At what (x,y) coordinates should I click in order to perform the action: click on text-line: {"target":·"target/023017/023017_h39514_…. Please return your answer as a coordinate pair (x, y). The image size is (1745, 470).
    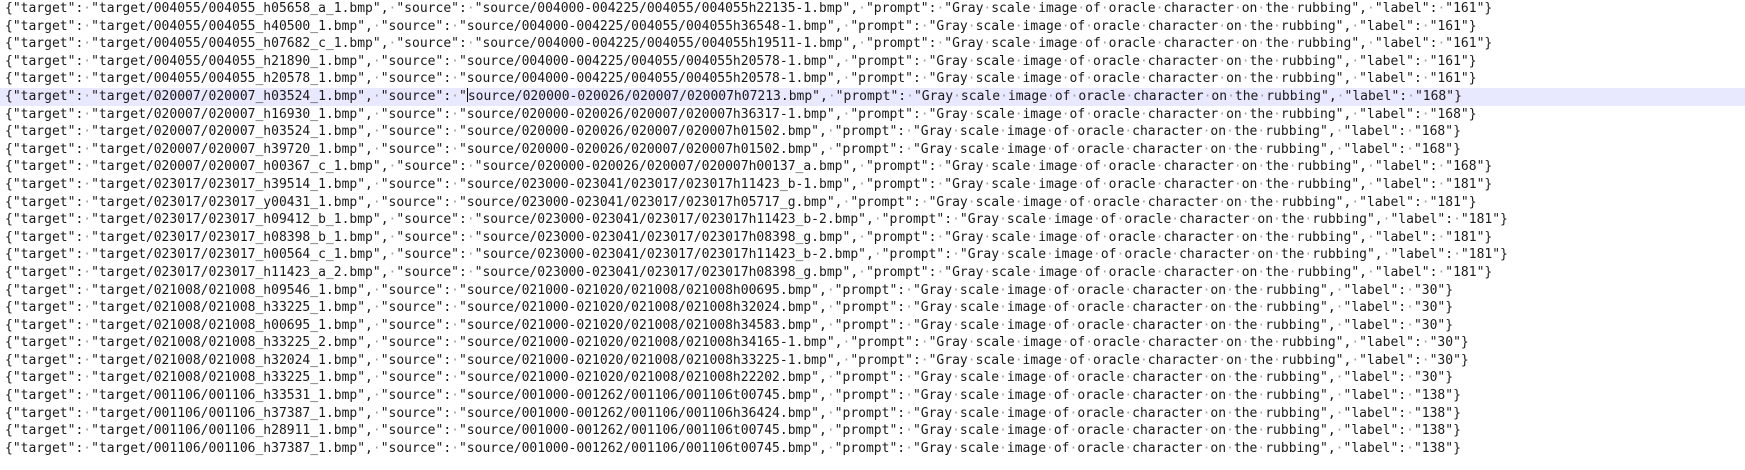
    Looking at the image, I should click on (872, 185).